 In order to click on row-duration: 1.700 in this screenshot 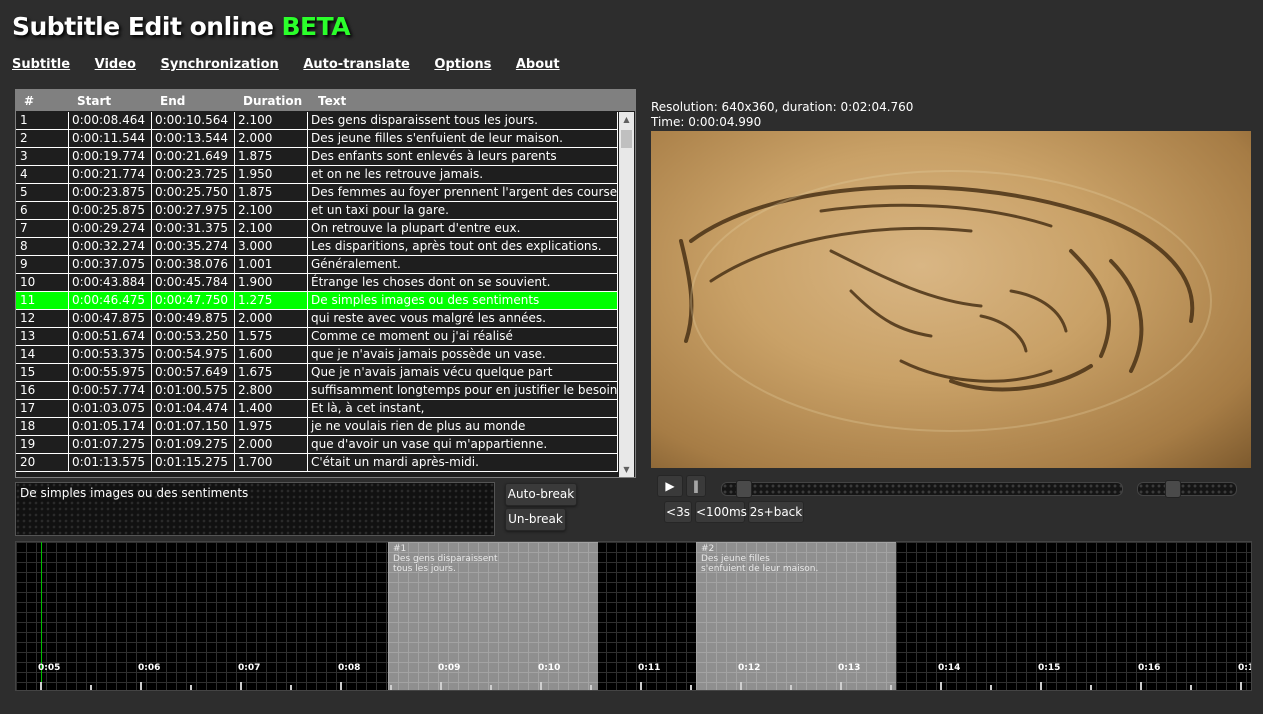, I will do `click(271, 463)`.